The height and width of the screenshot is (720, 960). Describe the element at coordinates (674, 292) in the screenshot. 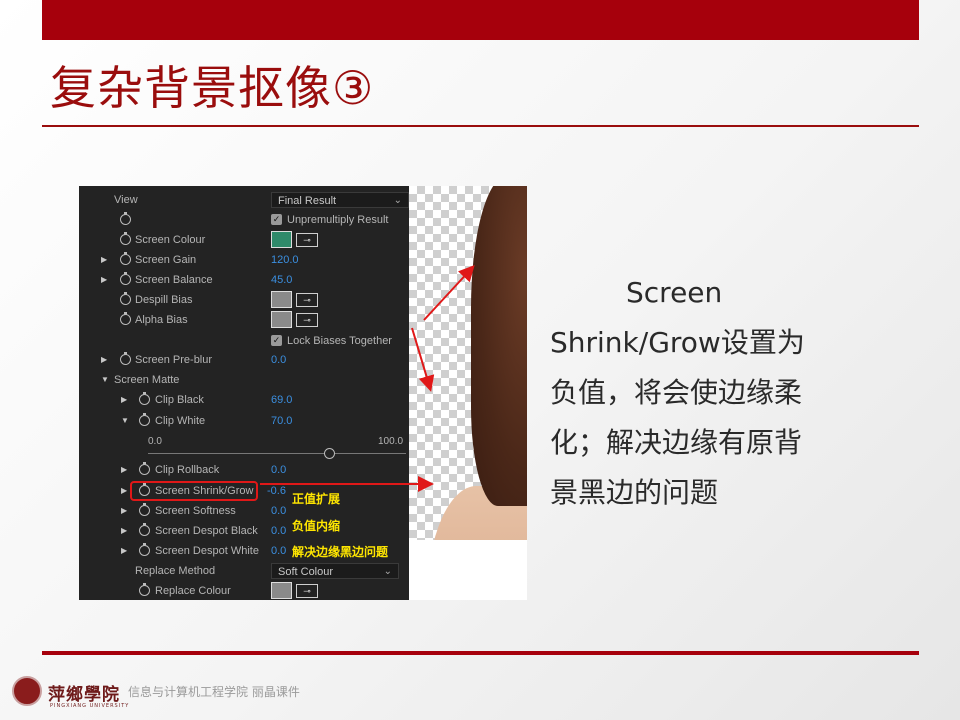

I see `desc-line-1: Screen` at that location.